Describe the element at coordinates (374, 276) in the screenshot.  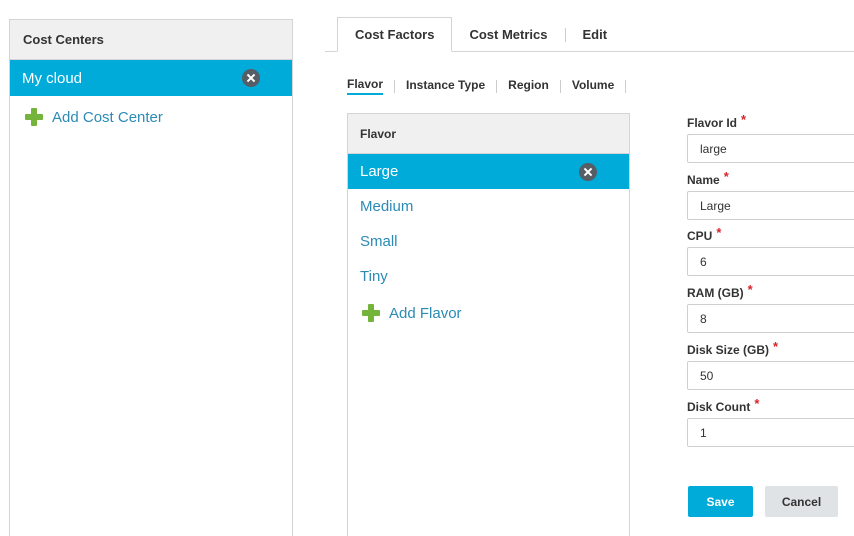
I see `flavor-item-label: Tiny` at that location.